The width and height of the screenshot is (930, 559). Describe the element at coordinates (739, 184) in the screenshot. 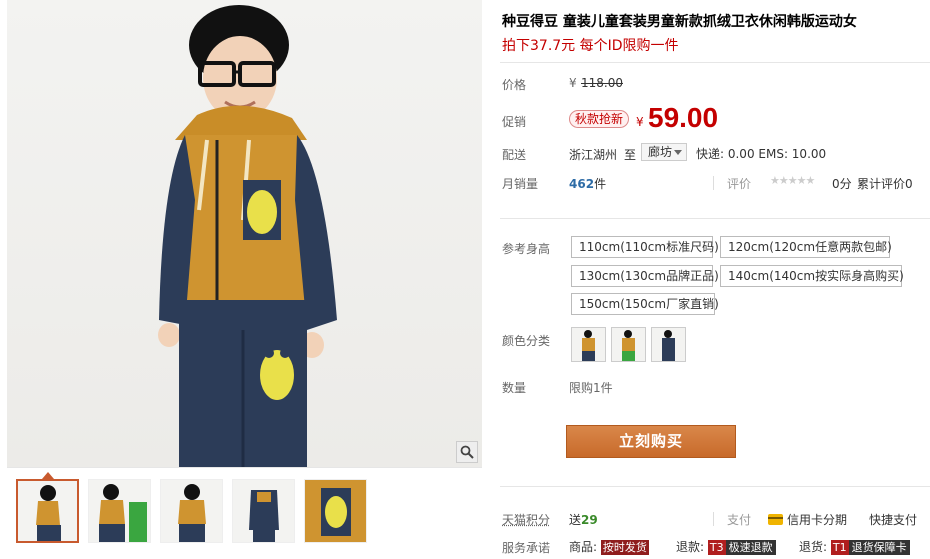

I see `rating-label: 评价` at that location.